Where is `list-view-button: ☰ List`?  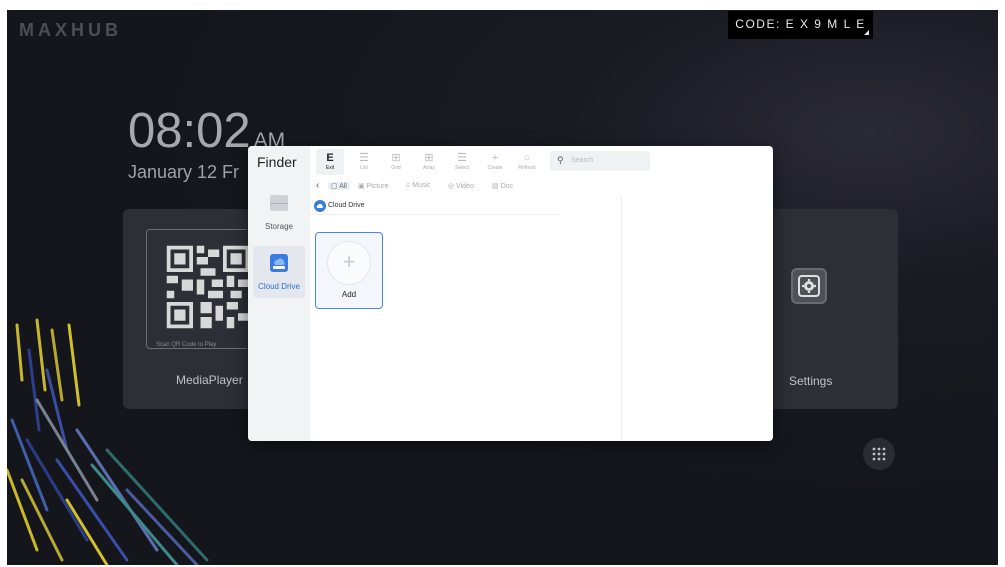 list-view-button: ☰ List is located at coordinates (364, 162).